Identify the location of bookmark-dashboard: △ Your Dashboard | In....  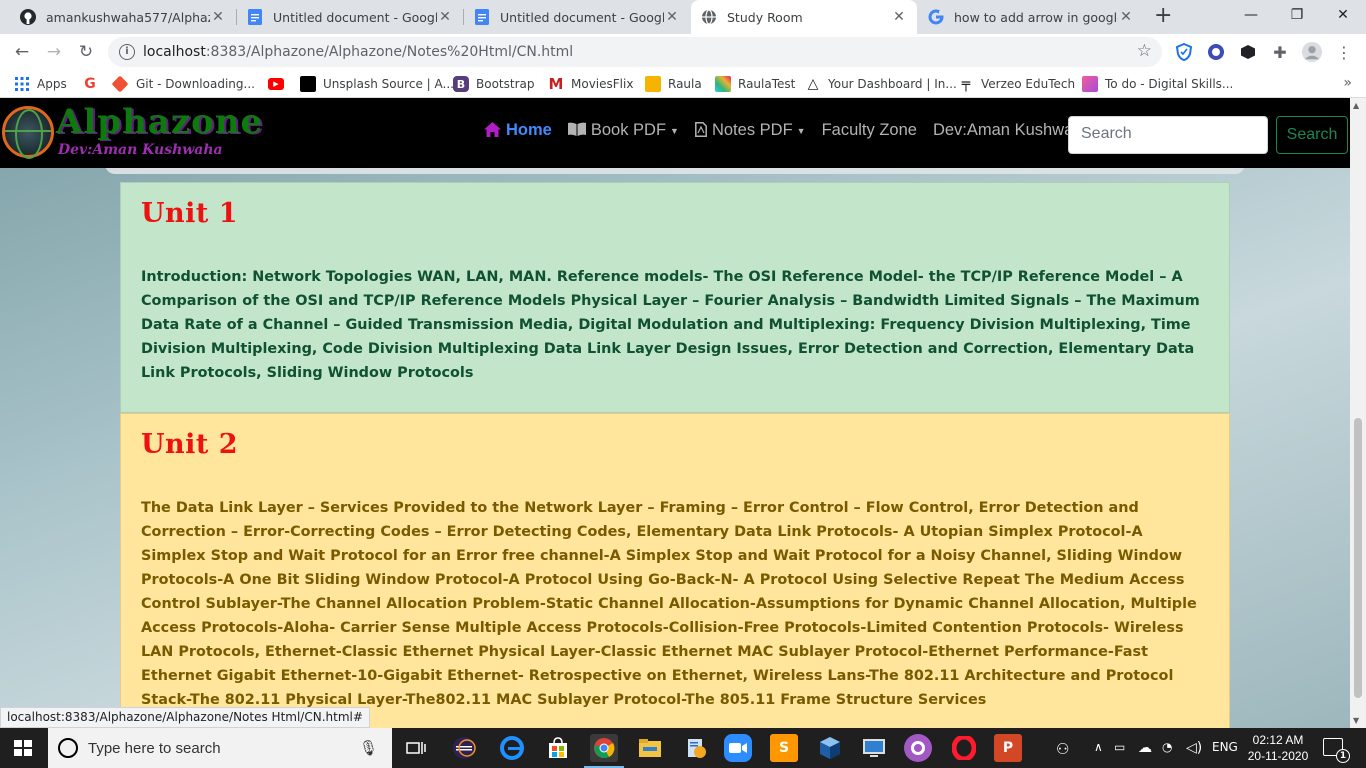
(881, 84).